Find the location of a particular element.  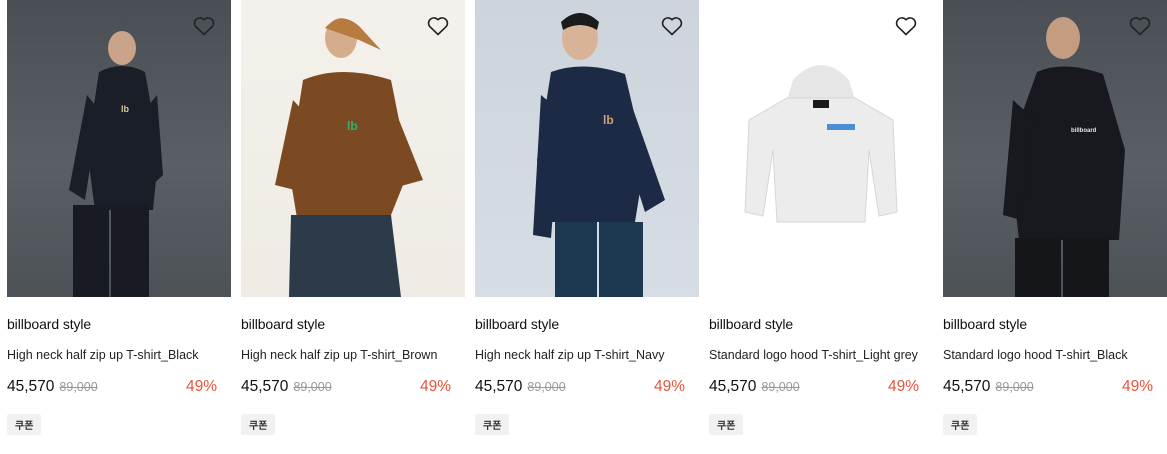

hoodie-flatlay is located at coordinates (821, 144).